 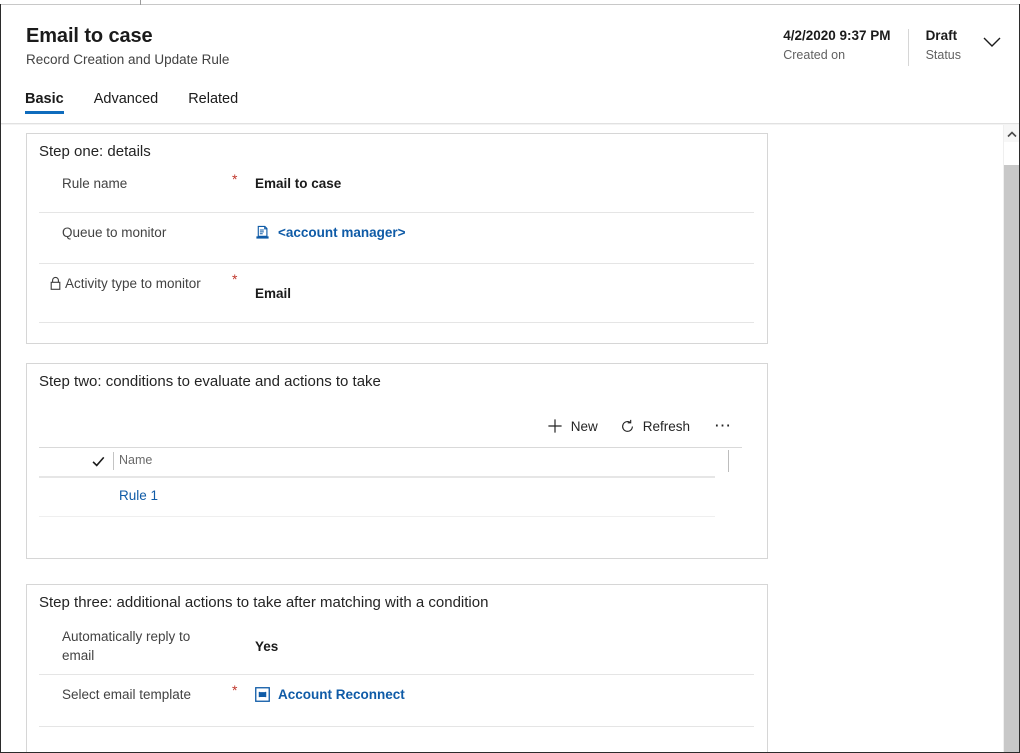 What do you see at coordinates (44, 102) in the screenshot?
I see `tab-basic: Basic` at bounding box center [44, 102].